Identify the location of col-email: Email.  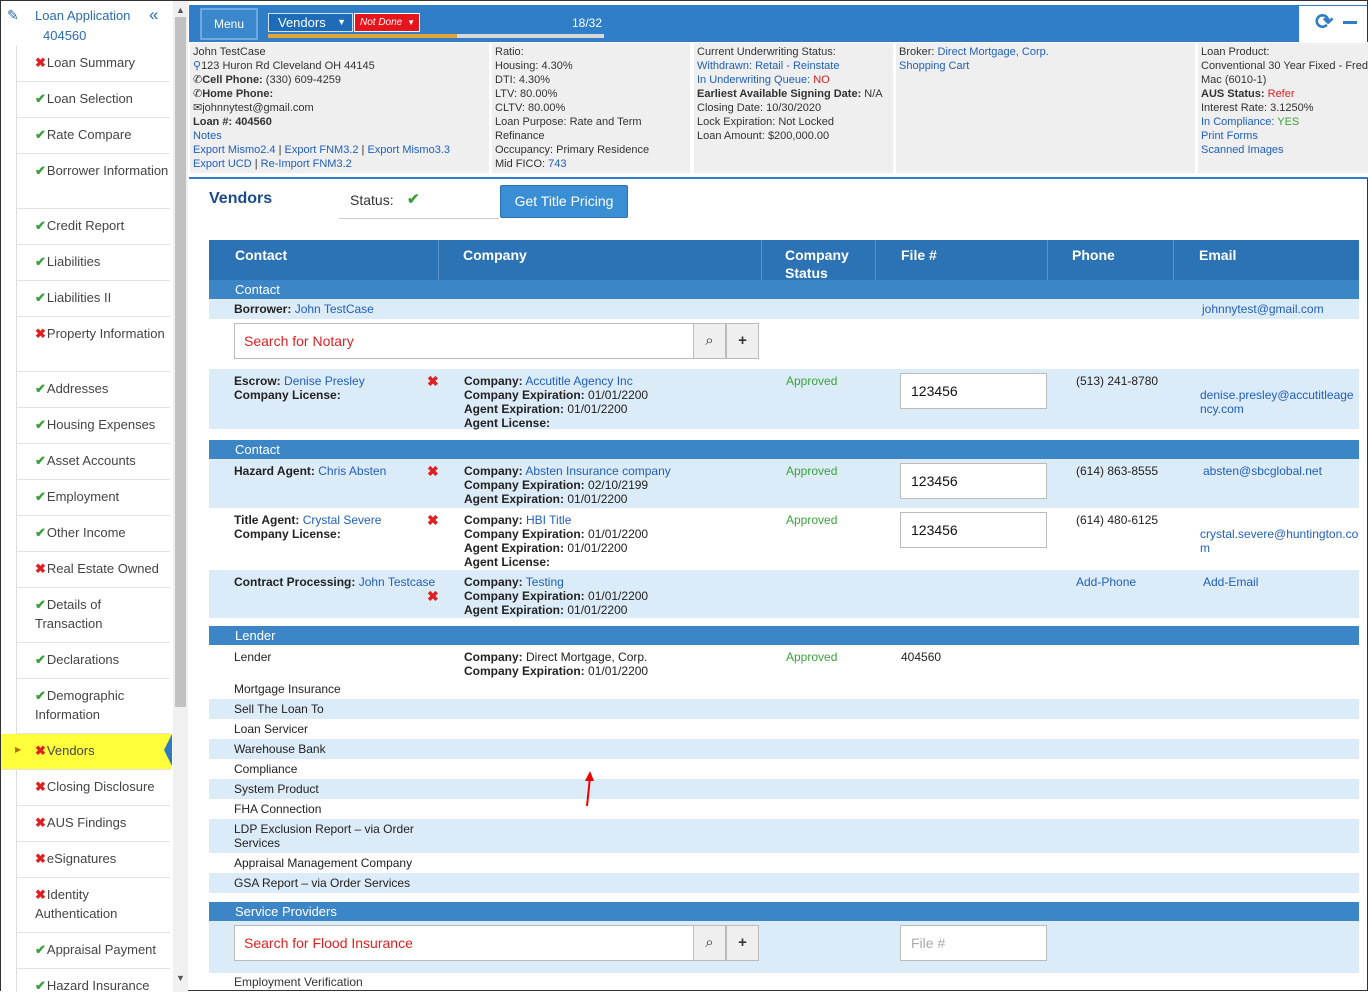
(1218, 255).